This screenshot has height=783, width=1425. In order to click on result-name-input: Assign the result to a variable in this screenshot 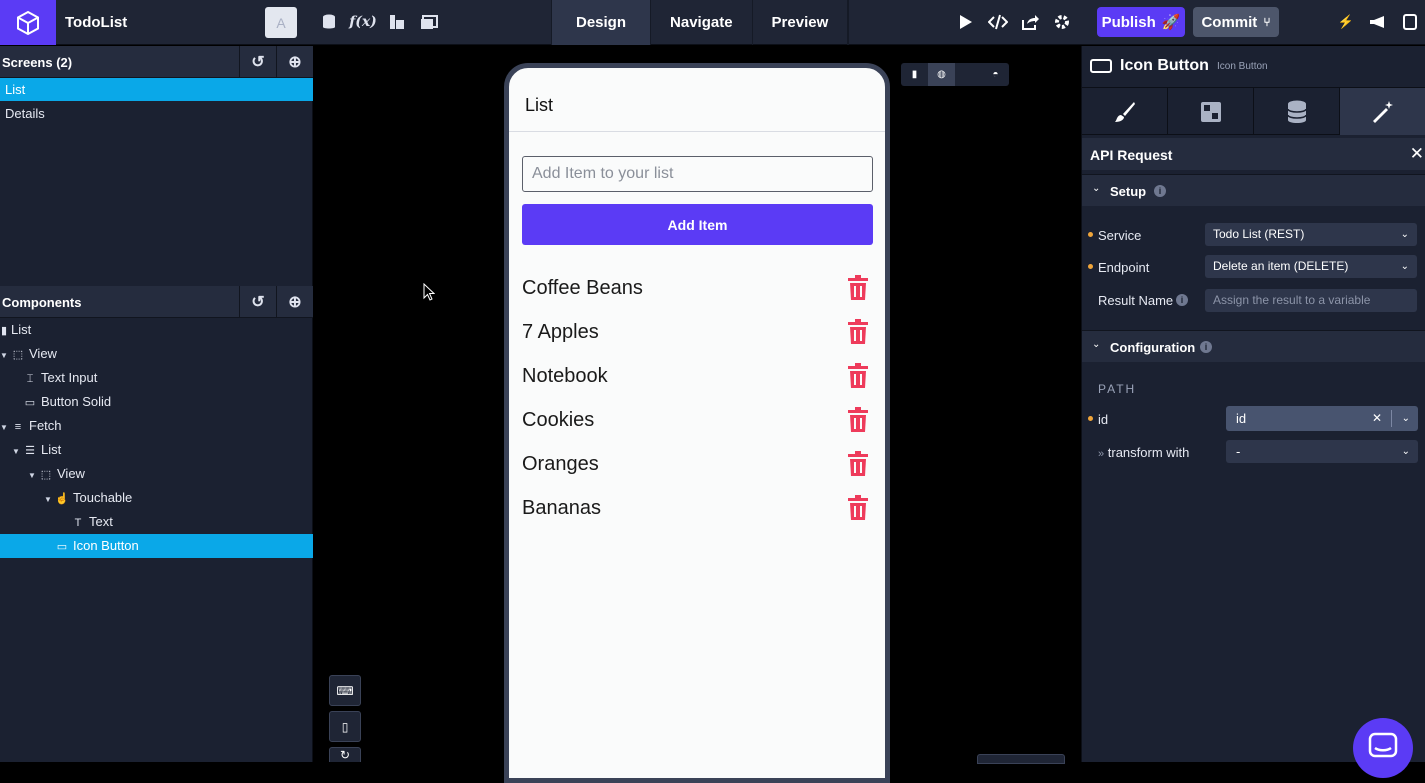, I will do `click(1311, 300)`.